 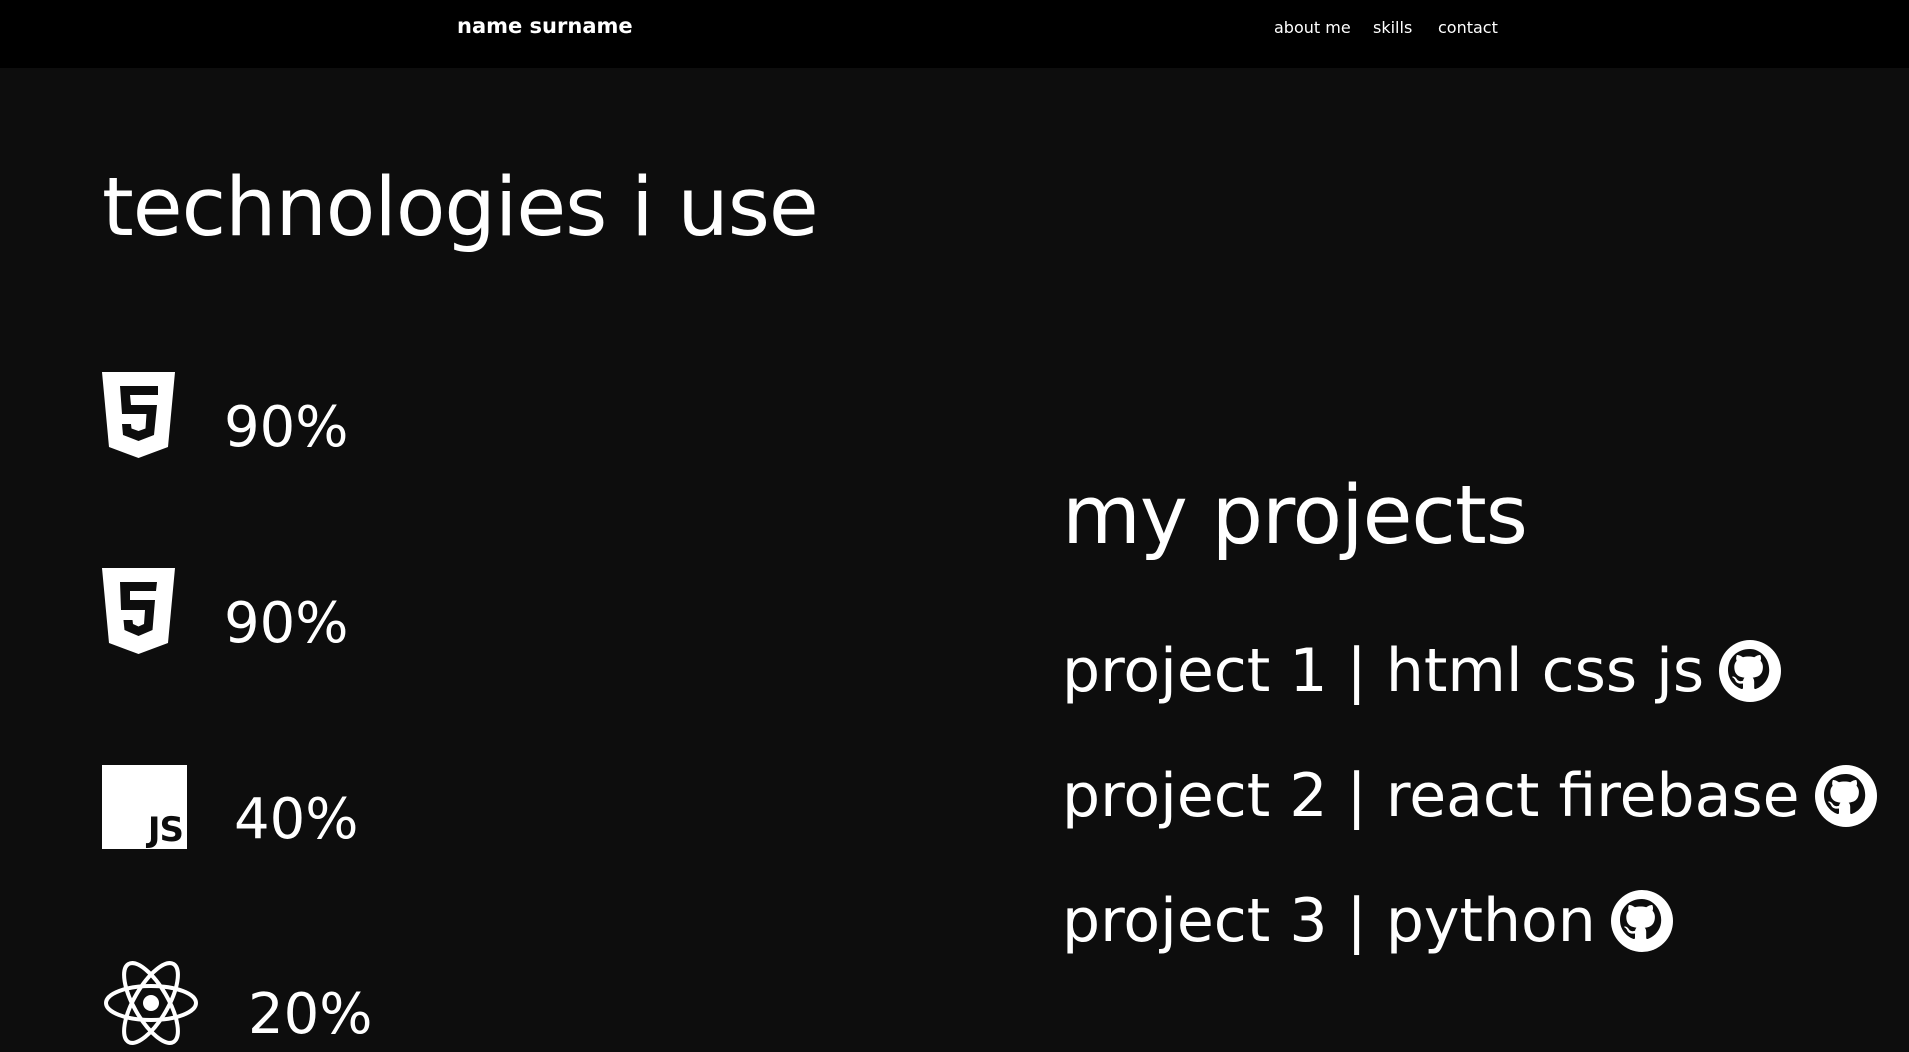 What do you see at coordinates (144, 807) in the screenshot?
I see `javascript-icon: JS` at bounding box center [144, 807].